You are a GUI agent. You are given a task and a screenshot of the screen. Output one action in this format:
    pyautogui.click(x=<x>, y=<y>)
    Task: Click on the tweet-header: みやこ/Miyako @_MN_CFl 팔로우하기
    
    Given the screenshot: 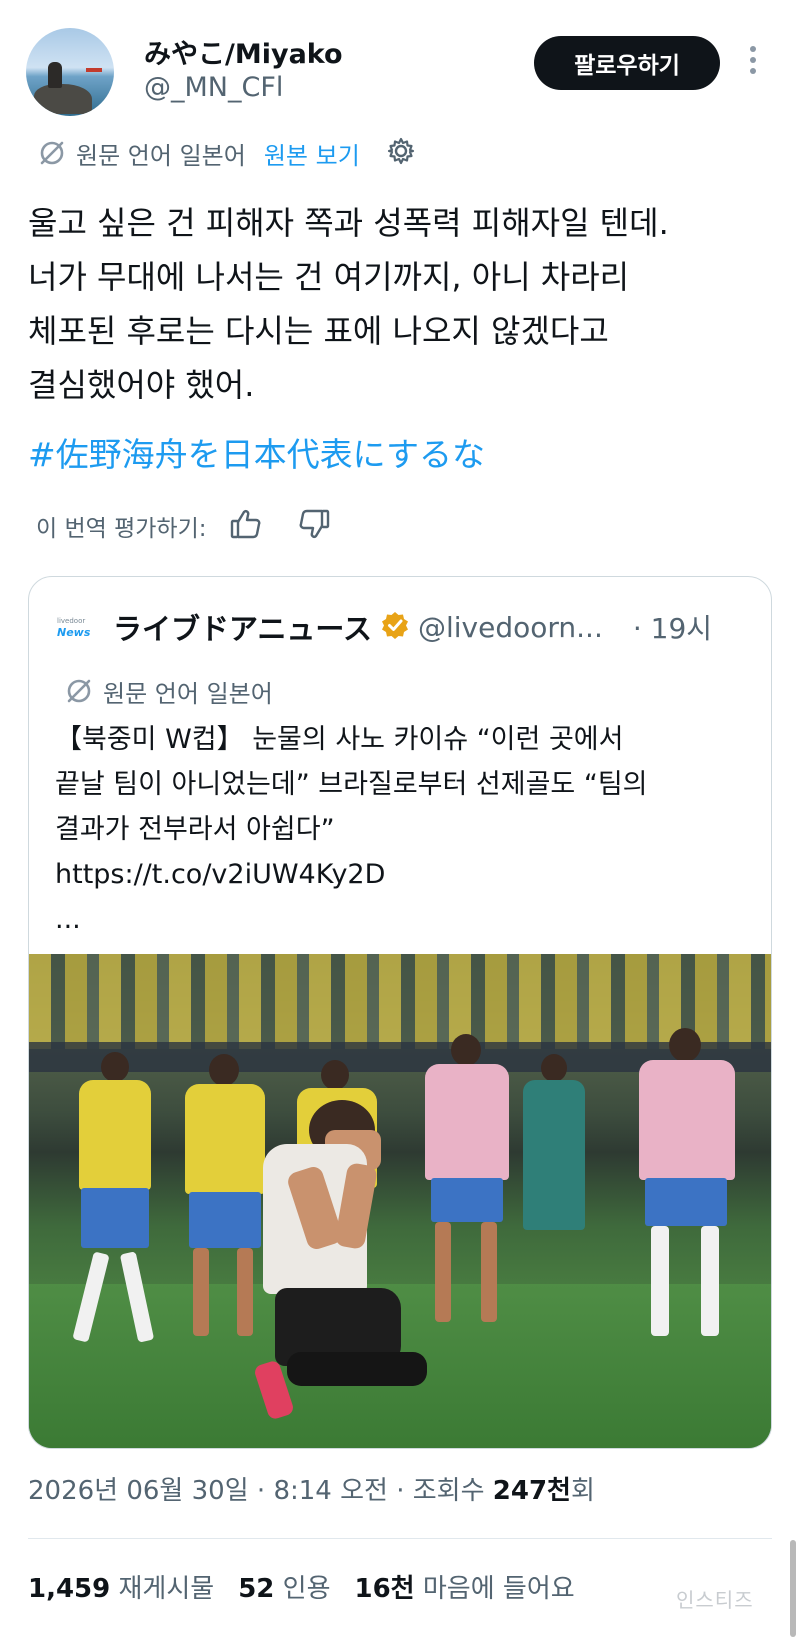 What is the action you would take?
    pyautogui.click(x=400, y=60)
    